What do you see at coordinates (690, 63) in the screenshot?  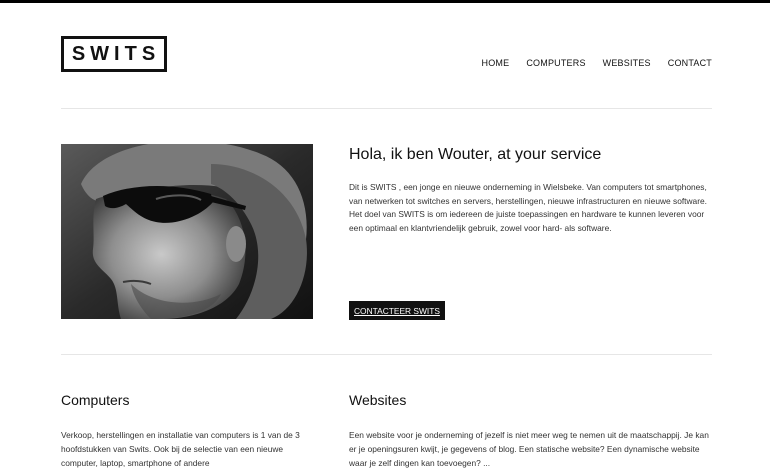 I see `nav-contact: CONTACT` at bounding box center [690, 63].